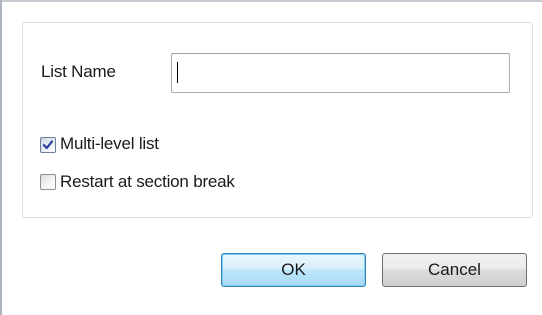  I want to click on multilevel-list-label: Multi-level list, so click(109, 144).